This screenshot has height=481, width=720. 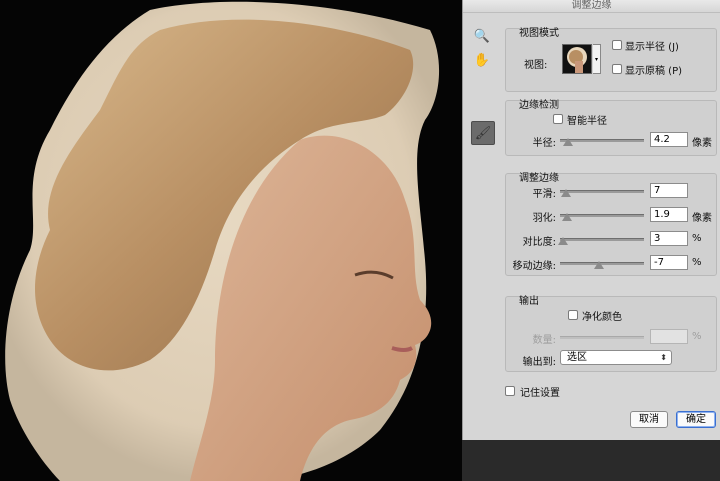 I want to click on decontaminate-label: 净化颜色, so click(x=602, y=317).